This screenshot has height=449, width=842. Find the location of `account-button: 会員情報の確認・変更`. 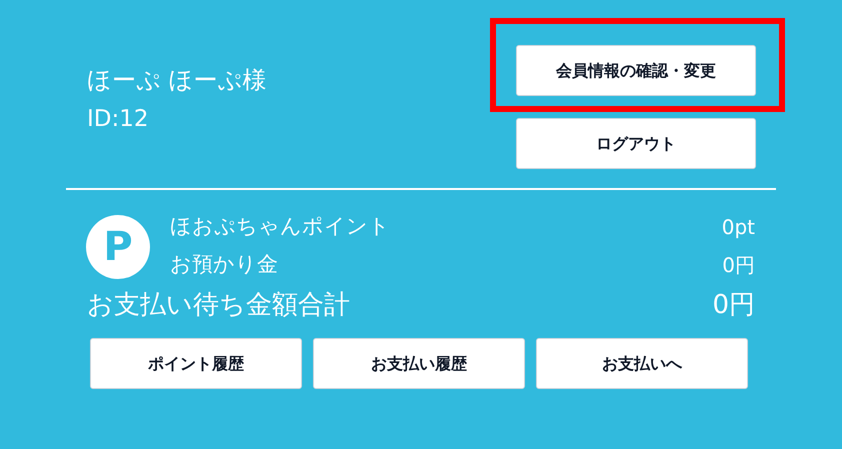

account-button: 会員情報の確認・変更 is located at coordinates (636, 70).